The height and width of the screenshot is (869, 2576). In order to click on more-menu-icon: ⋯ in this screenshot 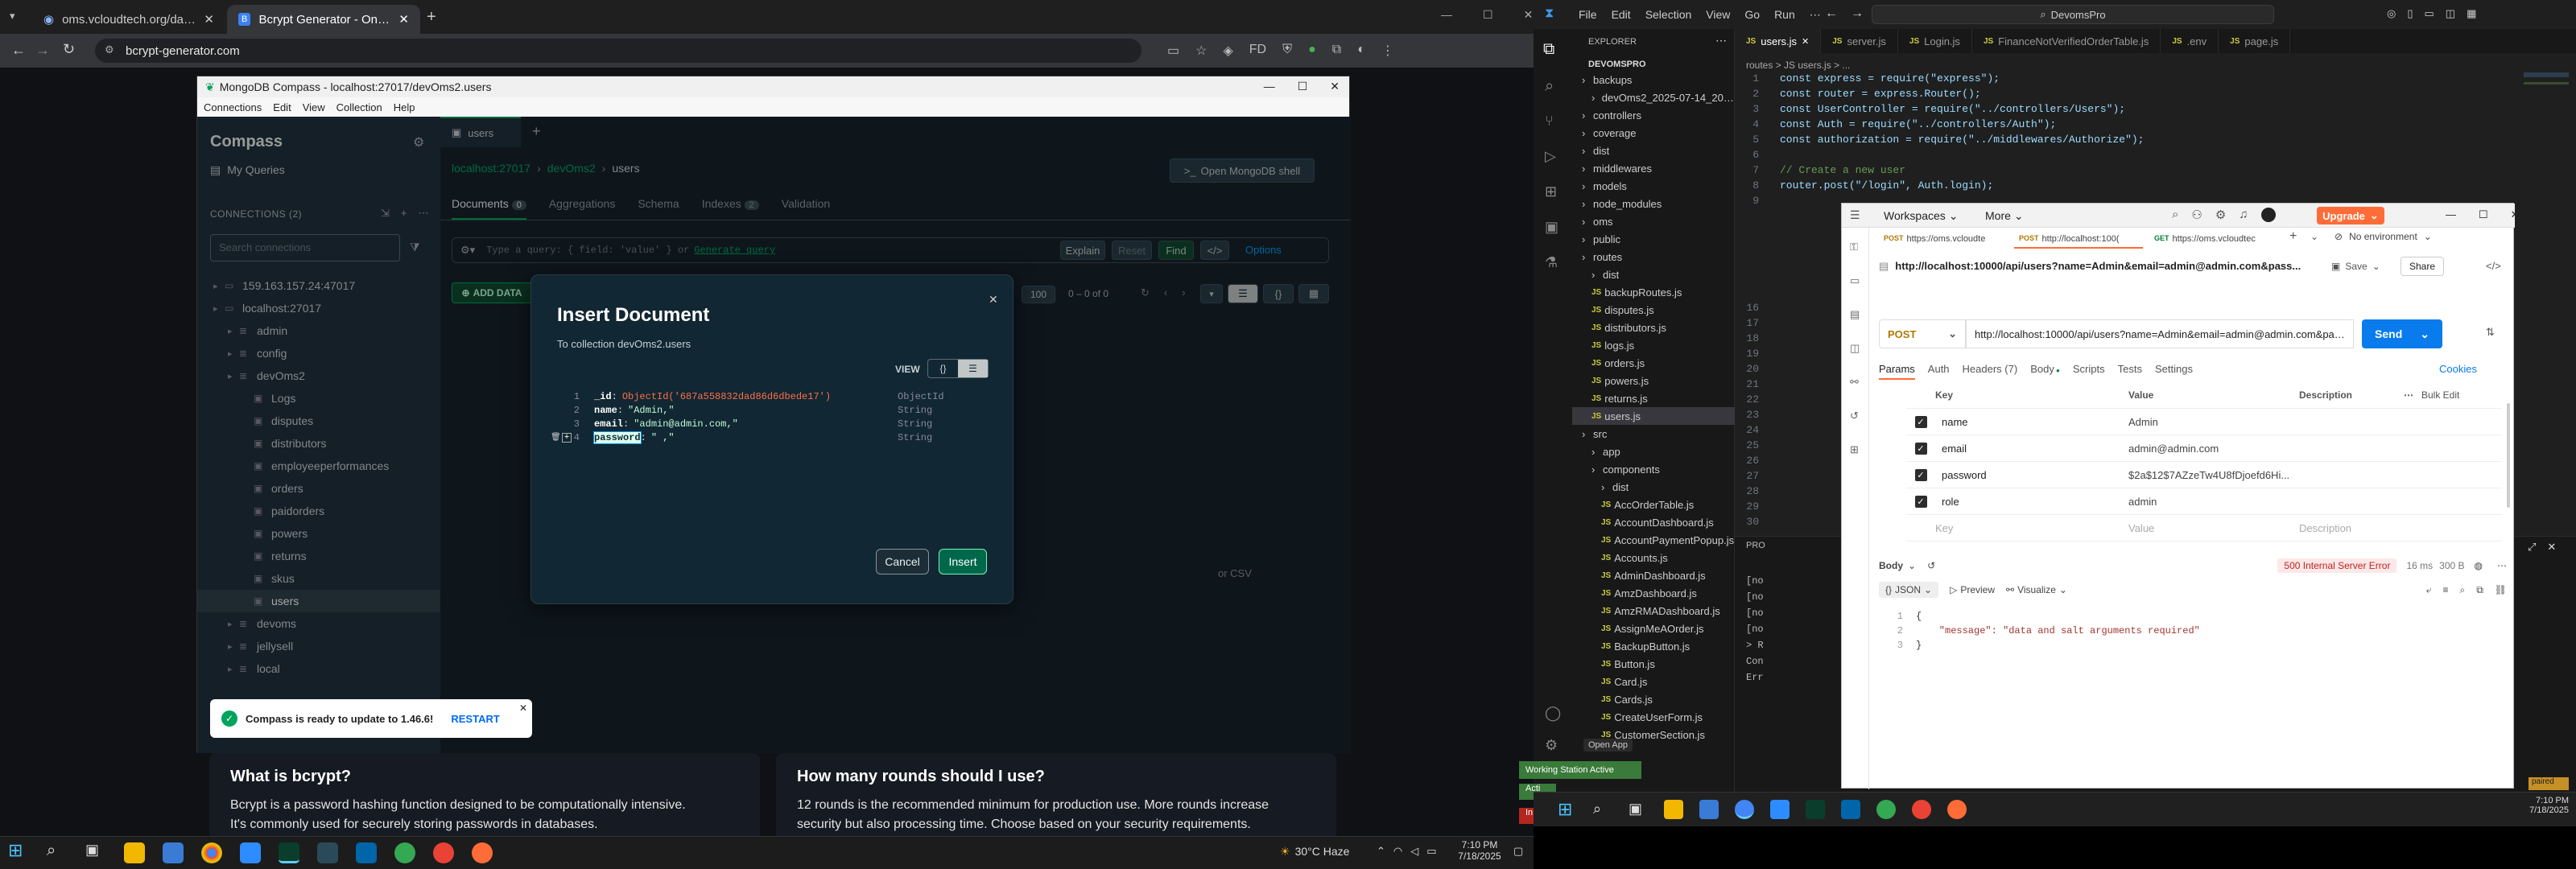, I will do `click(1815, 15)`.